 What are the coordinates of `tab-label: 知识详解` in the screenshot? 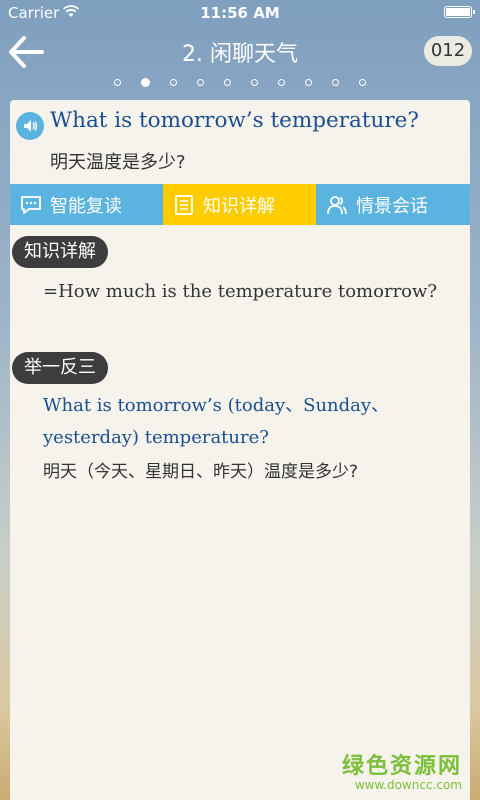 It's located at (239, 206).